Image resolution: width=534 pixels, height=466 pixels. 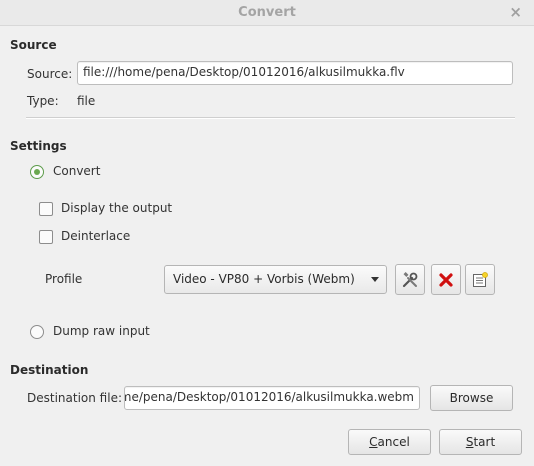 What do you see at coordinates (375, 279) in the screenshot?
I see `chevron-down-icon` at bounding box center [375, 279].